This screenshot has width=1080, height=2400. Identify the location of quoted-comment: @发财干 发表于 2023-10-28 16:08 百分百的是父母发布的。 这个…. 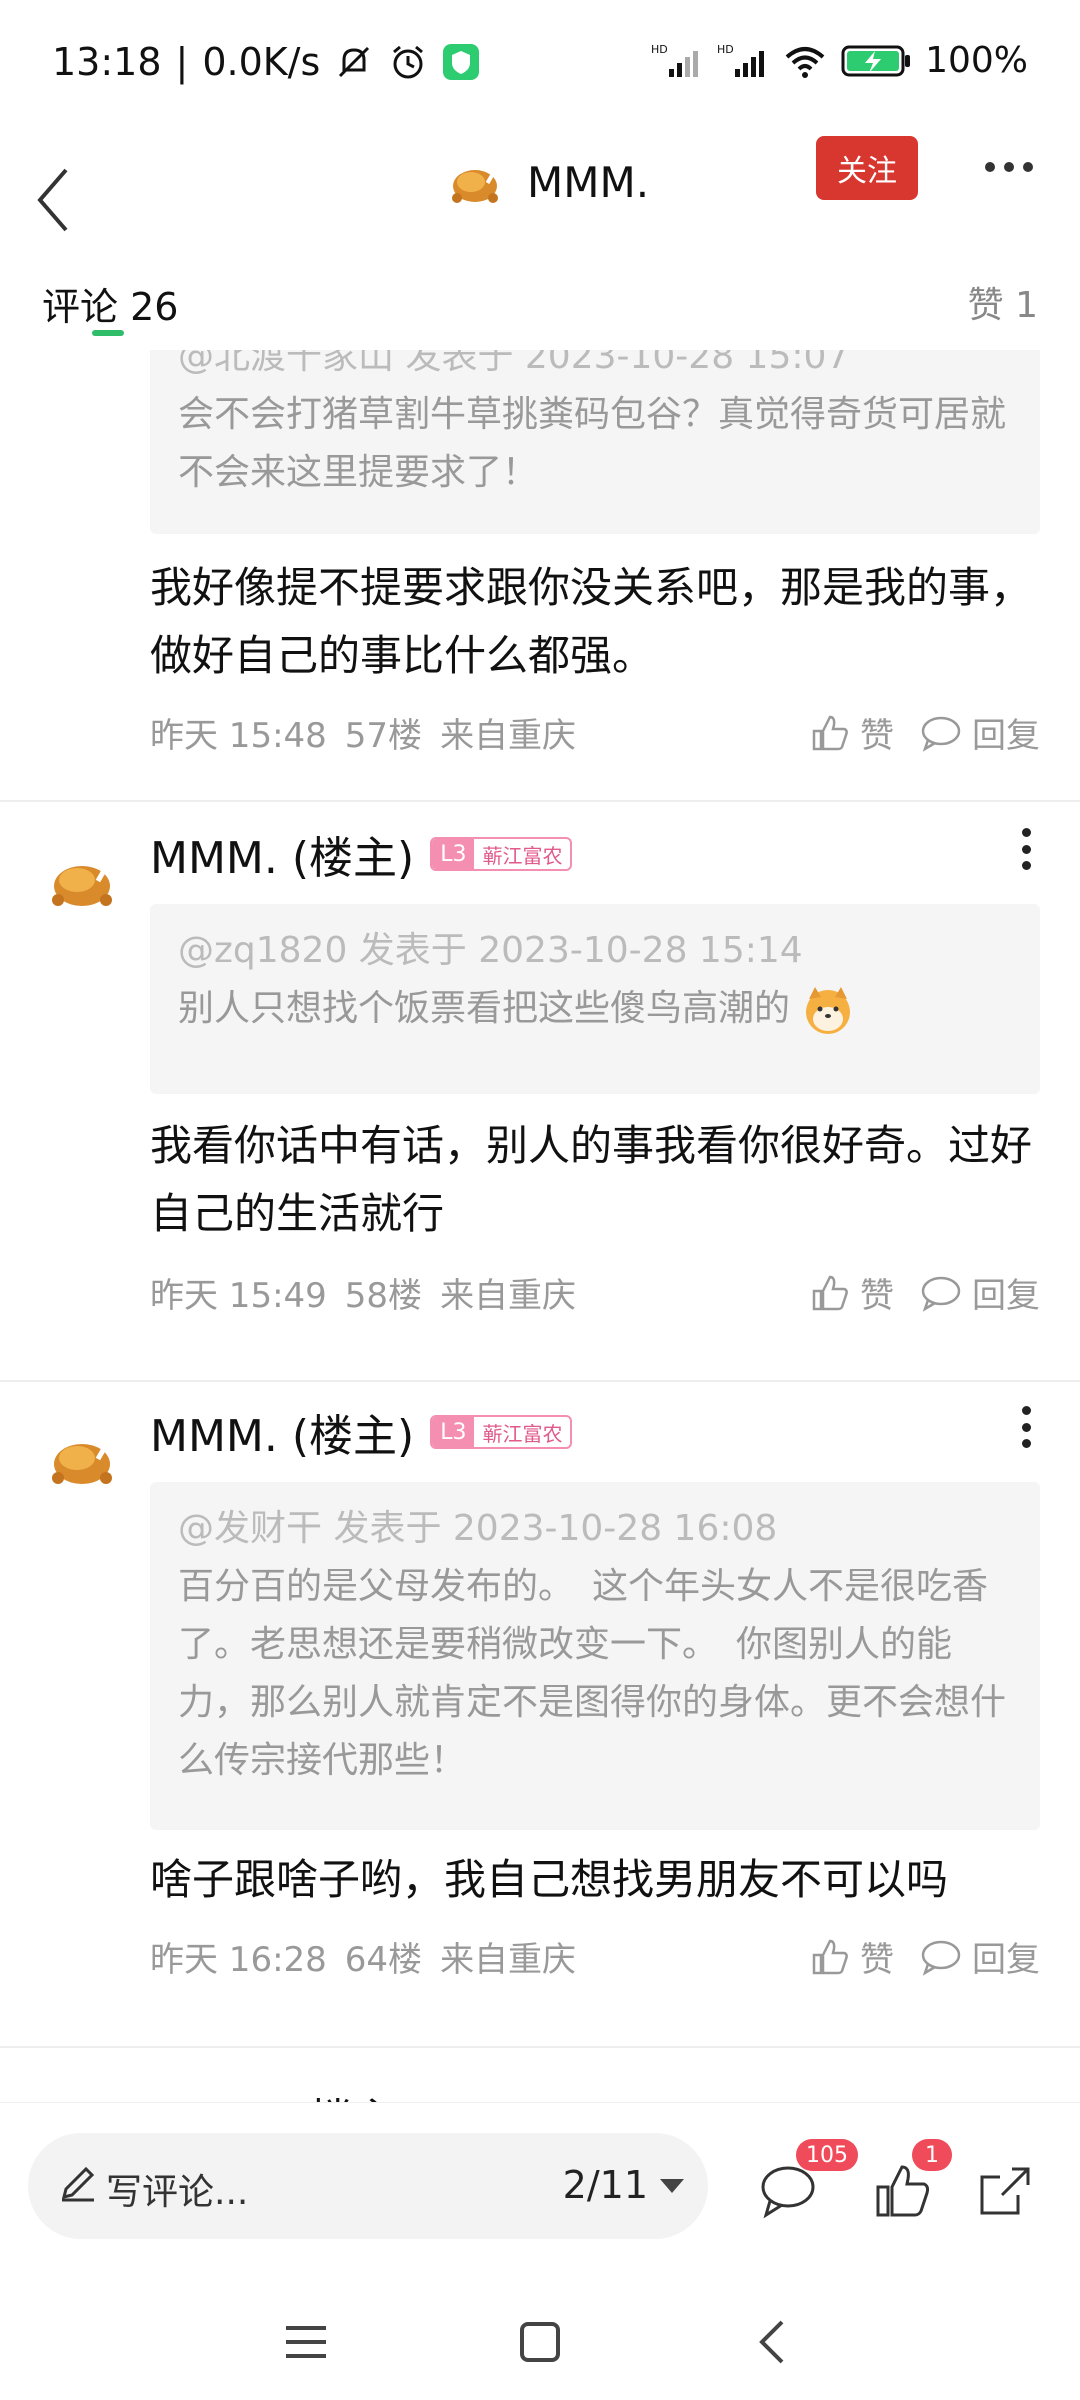
(595, 1656).